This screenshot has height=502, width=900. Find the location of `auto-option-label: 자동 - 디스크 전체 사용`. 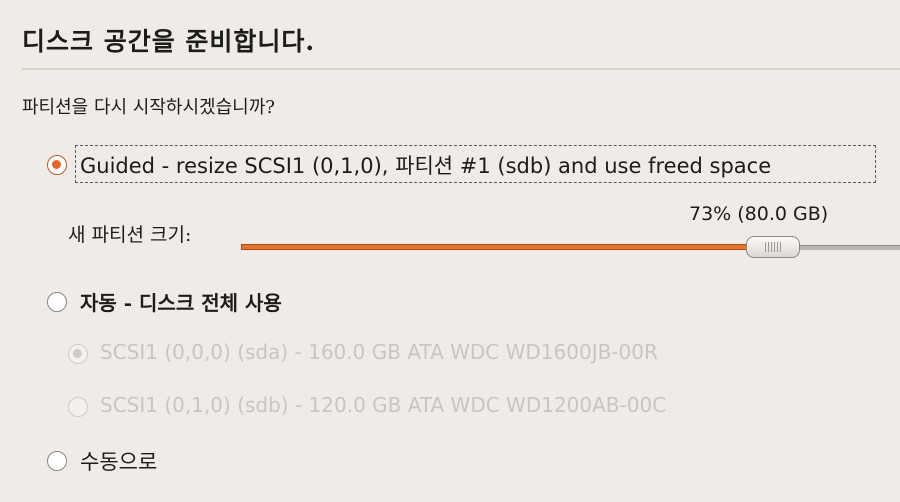

auto-option-label: 자동 - 디스크 전체 사용 is located at coordinates (181, 301).